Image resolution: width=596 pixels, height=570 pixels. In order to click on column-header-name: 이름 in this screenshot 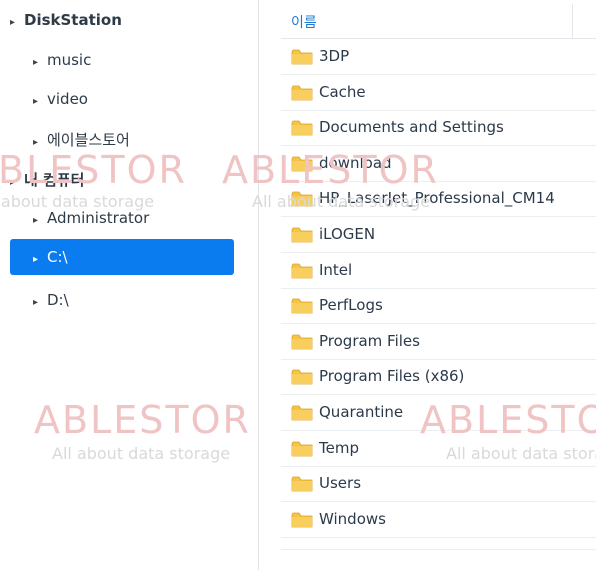, I will do `click(304, 22)`.